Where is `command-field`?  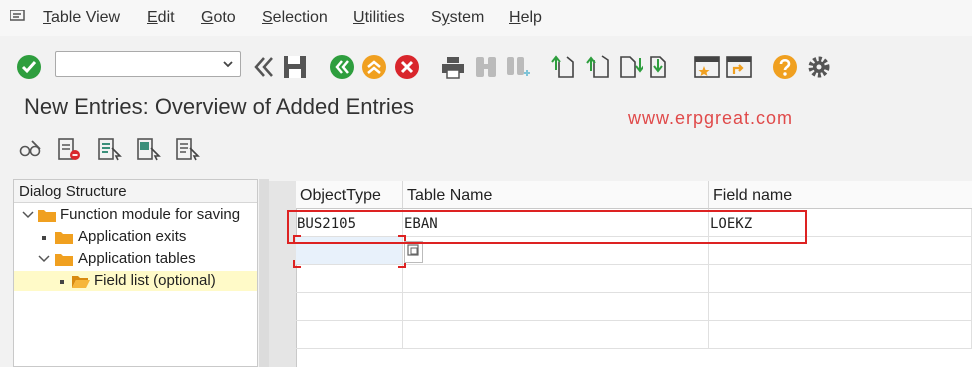 command-field is located at coordinates (148, 64).